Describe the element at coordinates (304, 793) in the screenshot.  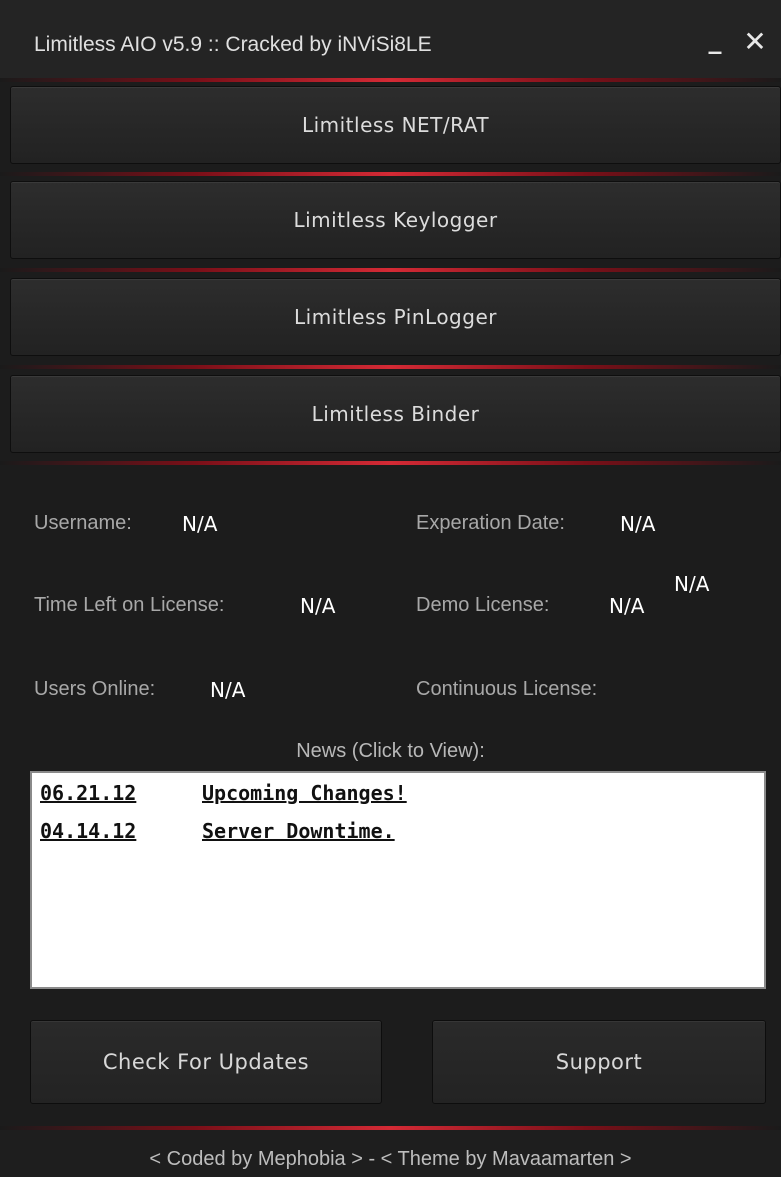
I see `news-title: Upcoming Changes!` at that location.